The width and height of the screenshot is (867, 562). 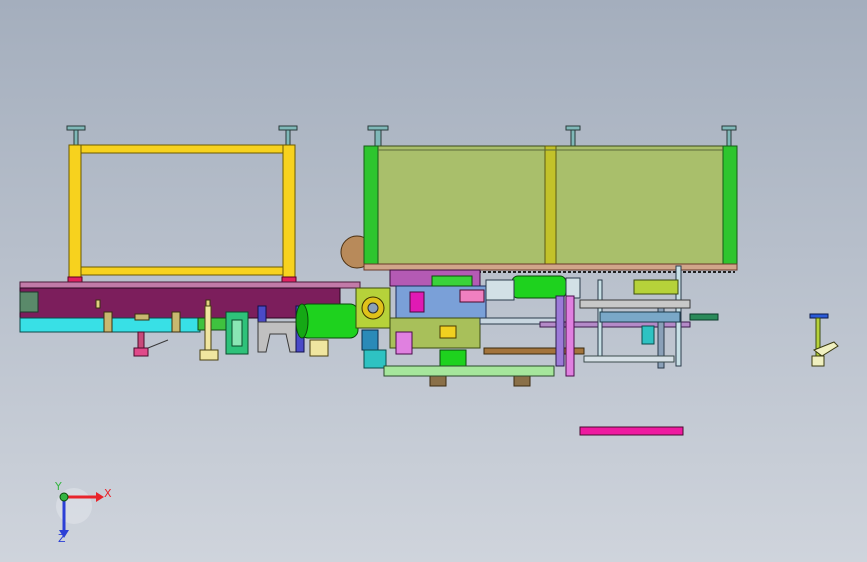 What do you see at coordinates (824, 340) in the screenshot?
I see `right-stand` at bounding box center [824, 340].